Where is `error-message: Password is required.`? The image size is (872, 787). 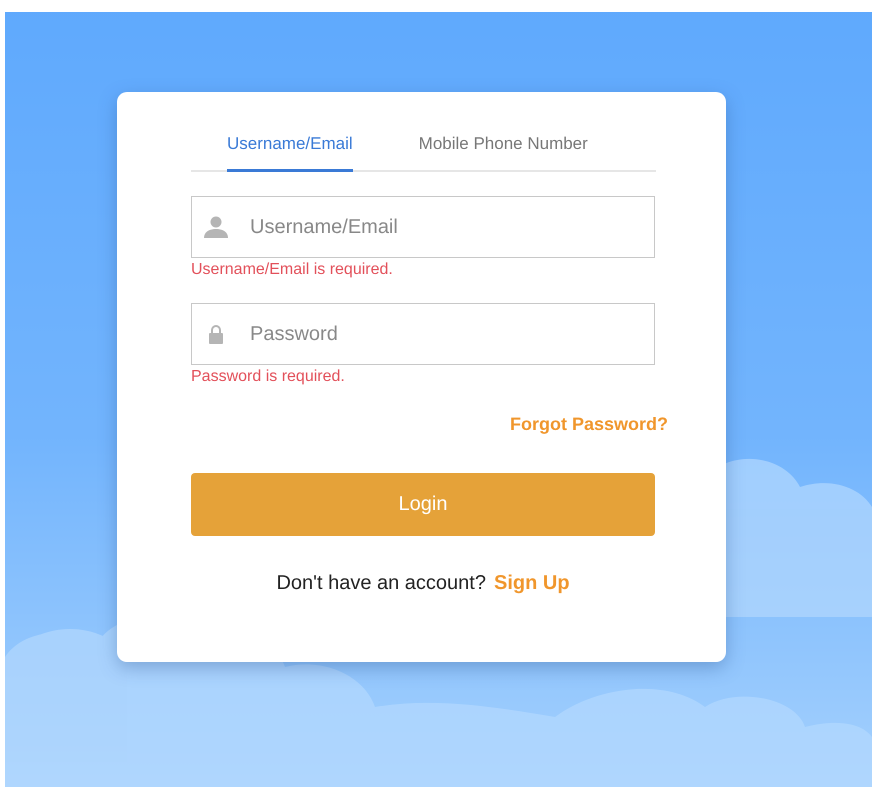 error-message: Password is required. is located at coordinates (268, 377).